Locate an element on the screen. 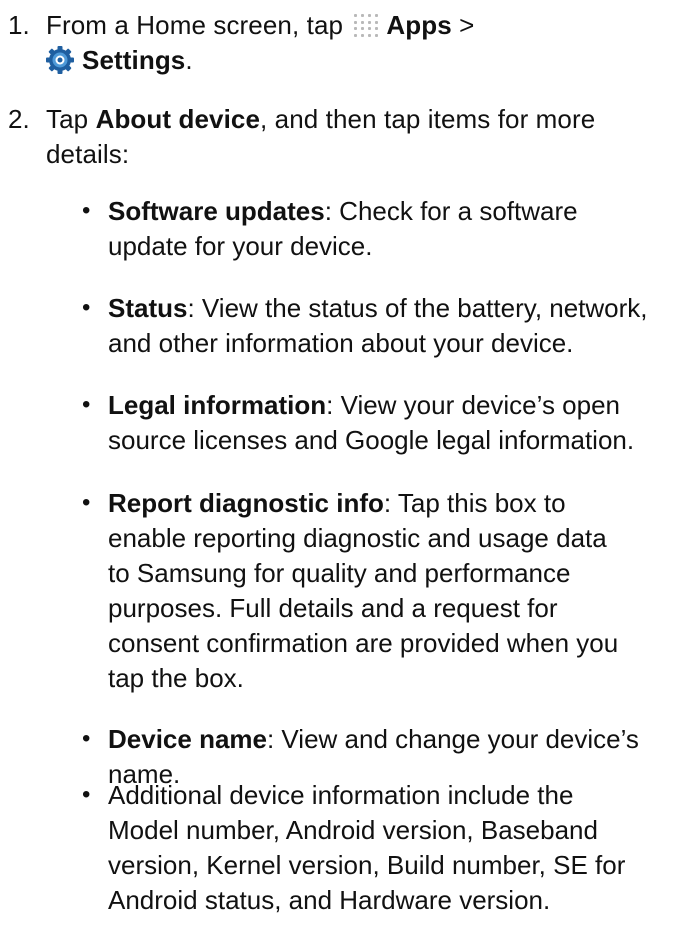 The height and width of the screenshot is (926, 681). about-device-label: About device is located at coordinates (178, 119).